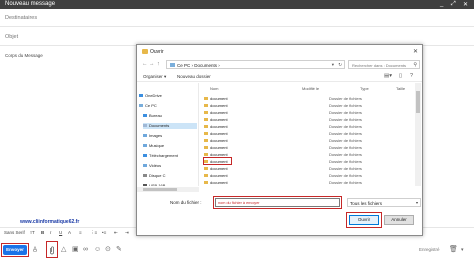  I want to click on underline-button: U, so click(60, 232).